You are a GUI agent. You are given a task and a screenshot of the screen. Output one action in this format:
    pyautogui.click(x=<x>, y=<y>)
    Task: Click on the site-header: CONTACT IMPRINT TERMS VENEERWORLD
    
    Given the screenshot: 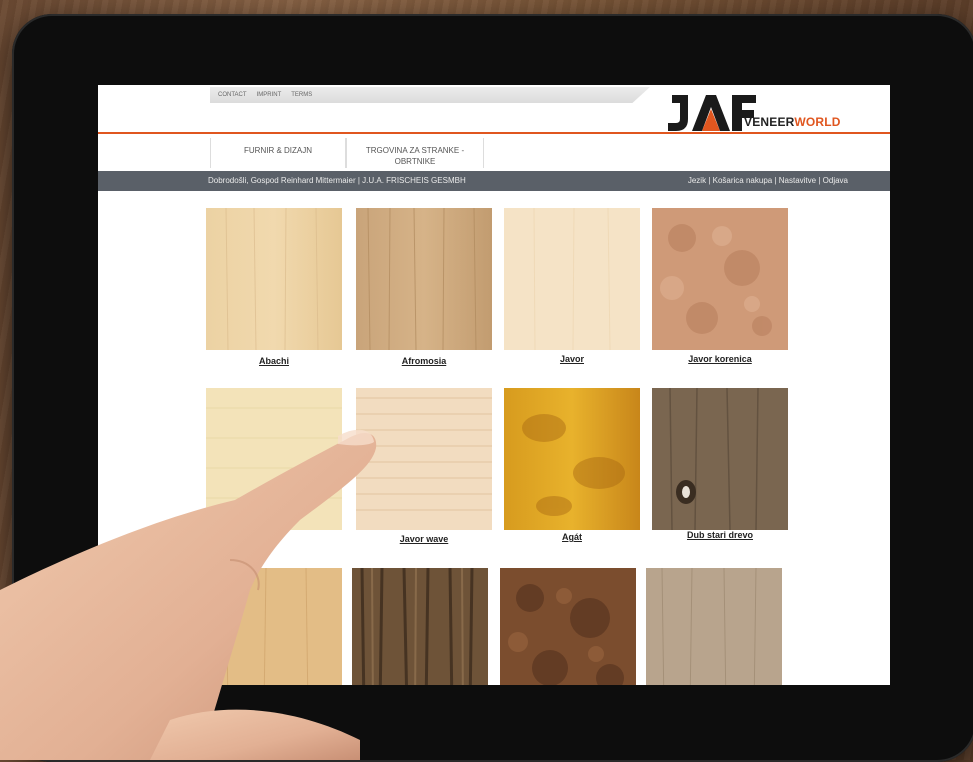 What is the action you would take?
    pyautogui.click(x=494, y=109)
    